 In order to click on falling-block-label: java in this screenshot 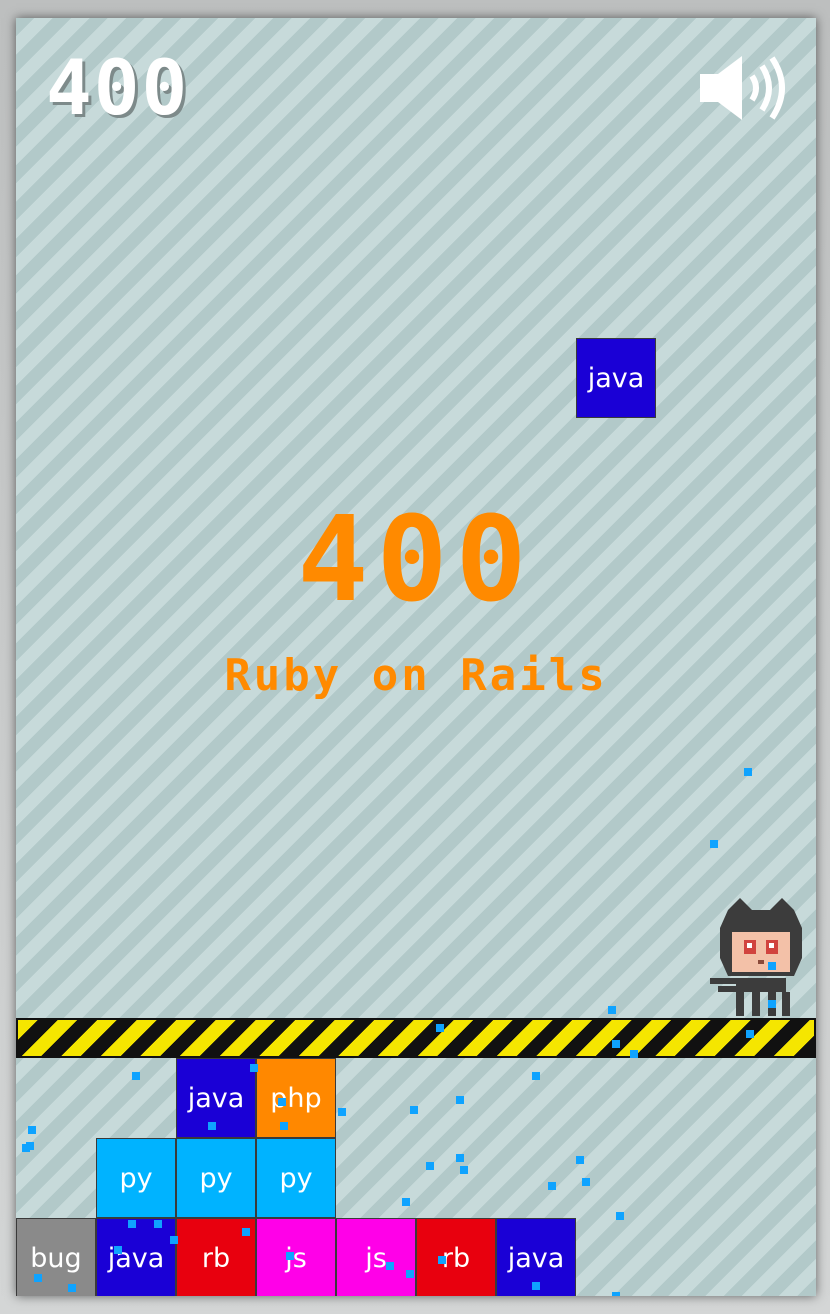, I will do `click(616, 378)`.